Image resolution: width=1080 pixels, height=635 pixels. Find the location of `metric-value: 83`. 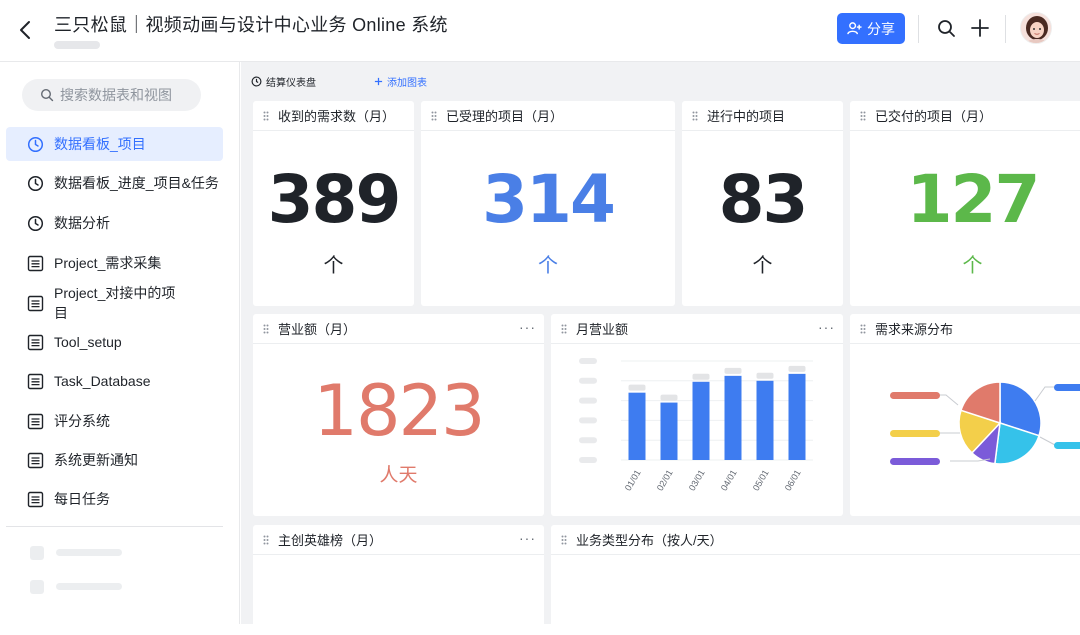

metric-value: 83 is located at coordinates (763, 199).